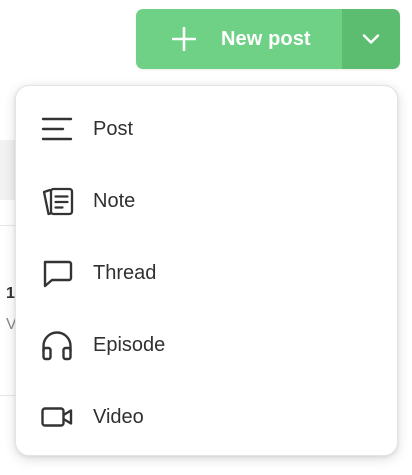 The image size is (412, 475). Describe the element at coordinates (57, 201) in the screenshot. I see `notes-icon` at that location.